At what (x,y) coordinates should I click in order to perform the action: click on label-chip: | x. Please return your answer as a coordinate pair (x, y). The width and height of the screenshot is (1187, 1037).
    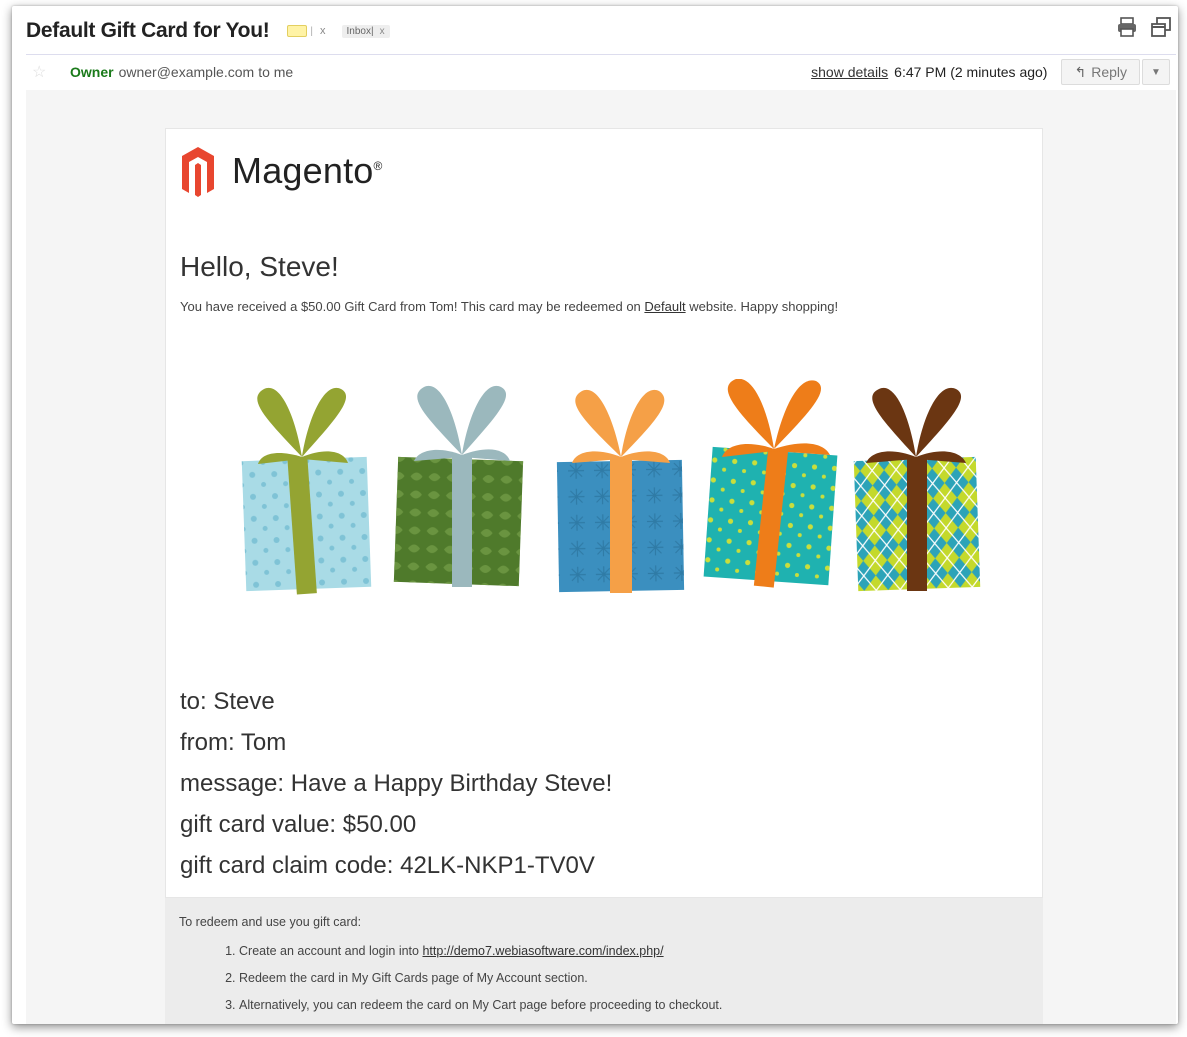
    Looking at the image, I should click on (306, 31).